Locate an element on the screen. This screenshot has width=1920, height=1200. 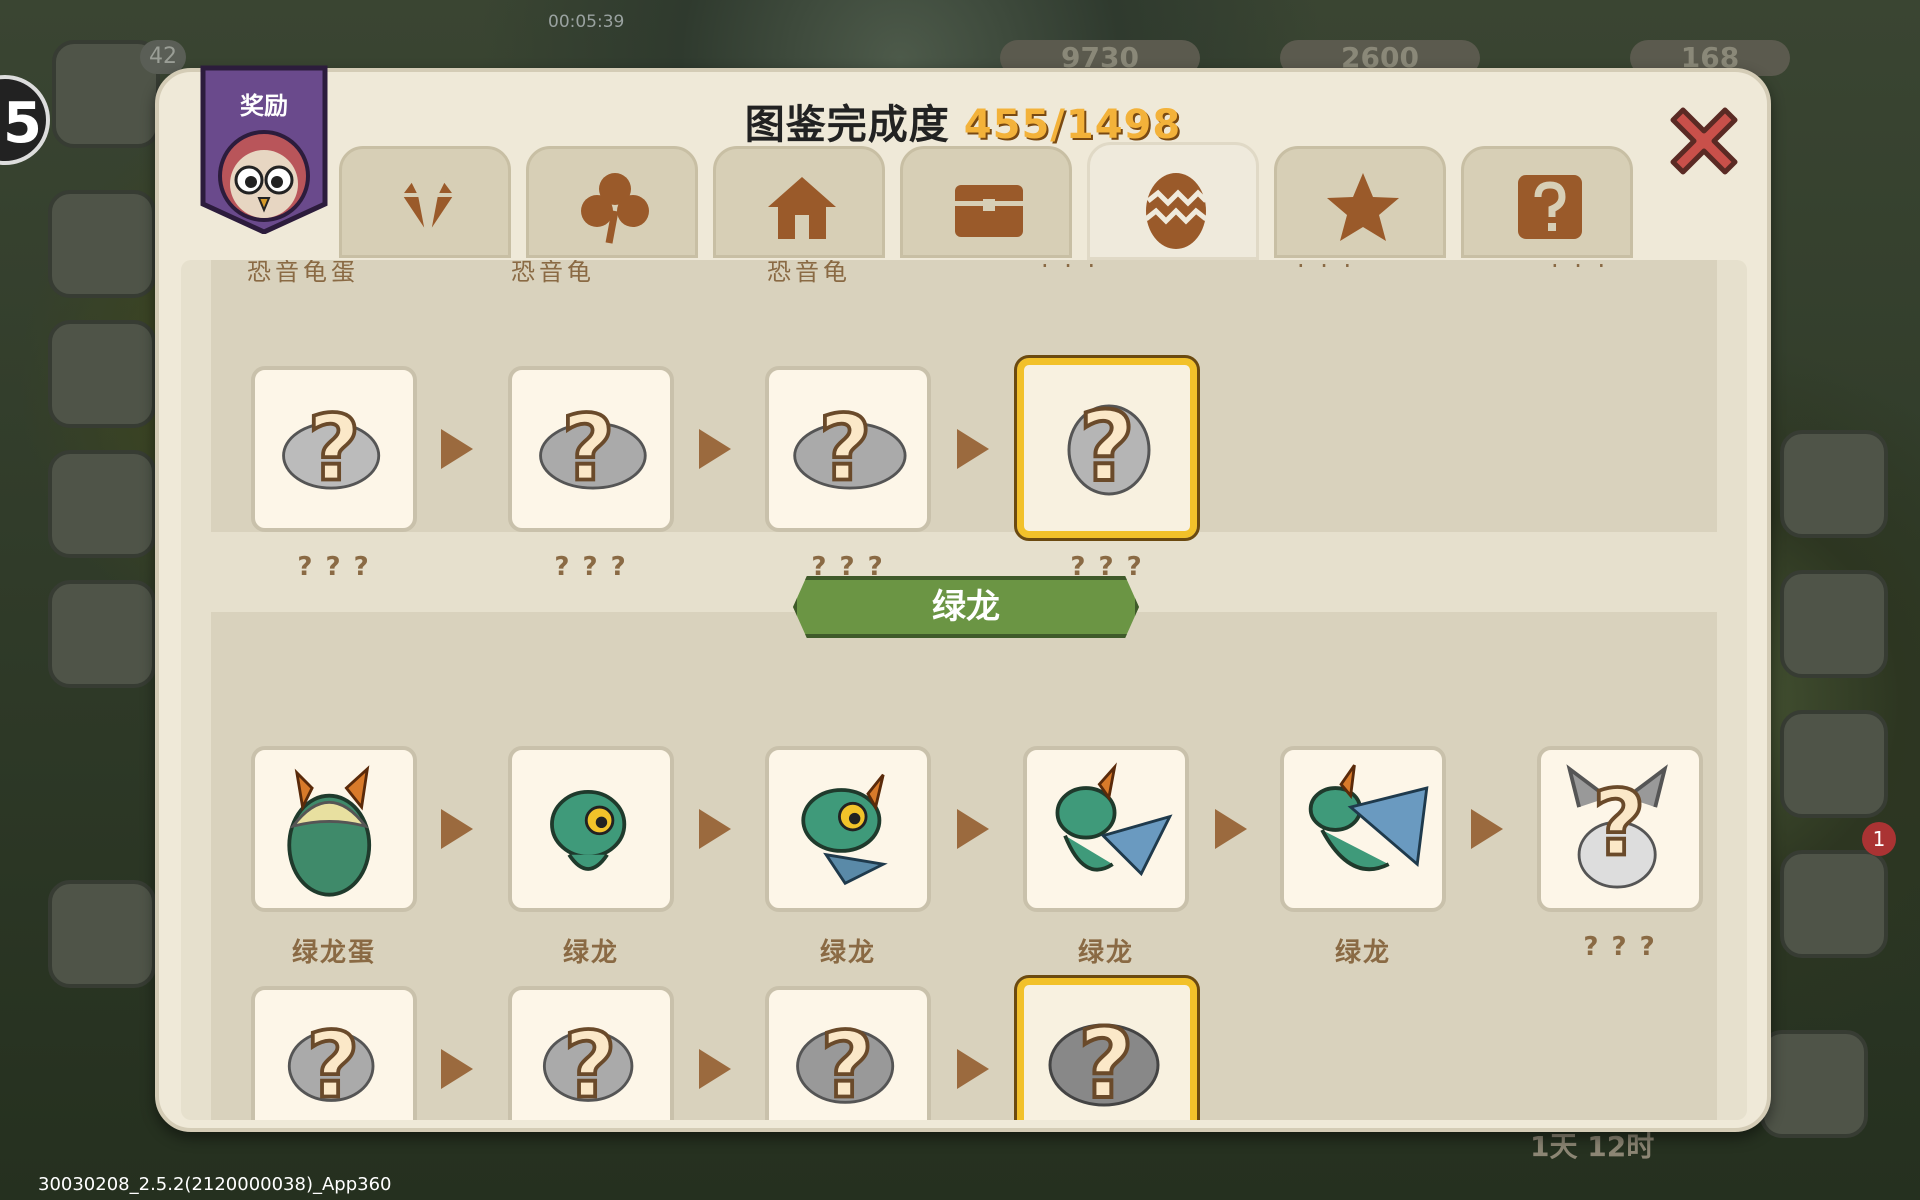
creature-card-teen is located at coordinates (1106, 829).